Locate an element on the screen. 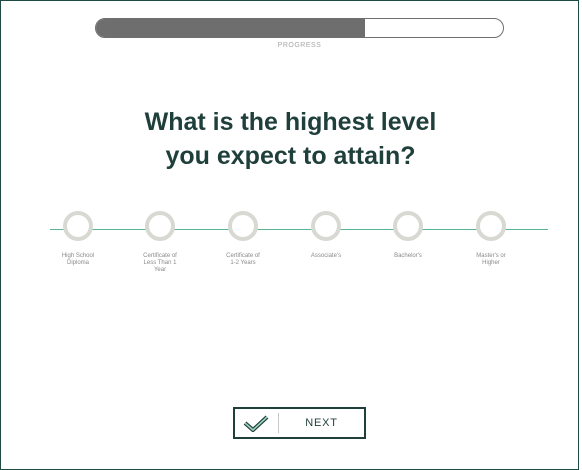  option-label: Certificate of 1-2 Years is located at coordinates (243, 259).